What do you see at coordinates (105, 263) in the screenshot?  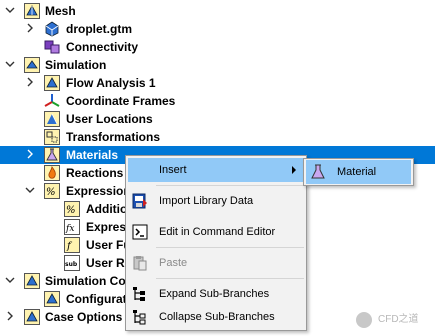 I see `tree-label-user-routines: User R` at bounding box center [105, 263].